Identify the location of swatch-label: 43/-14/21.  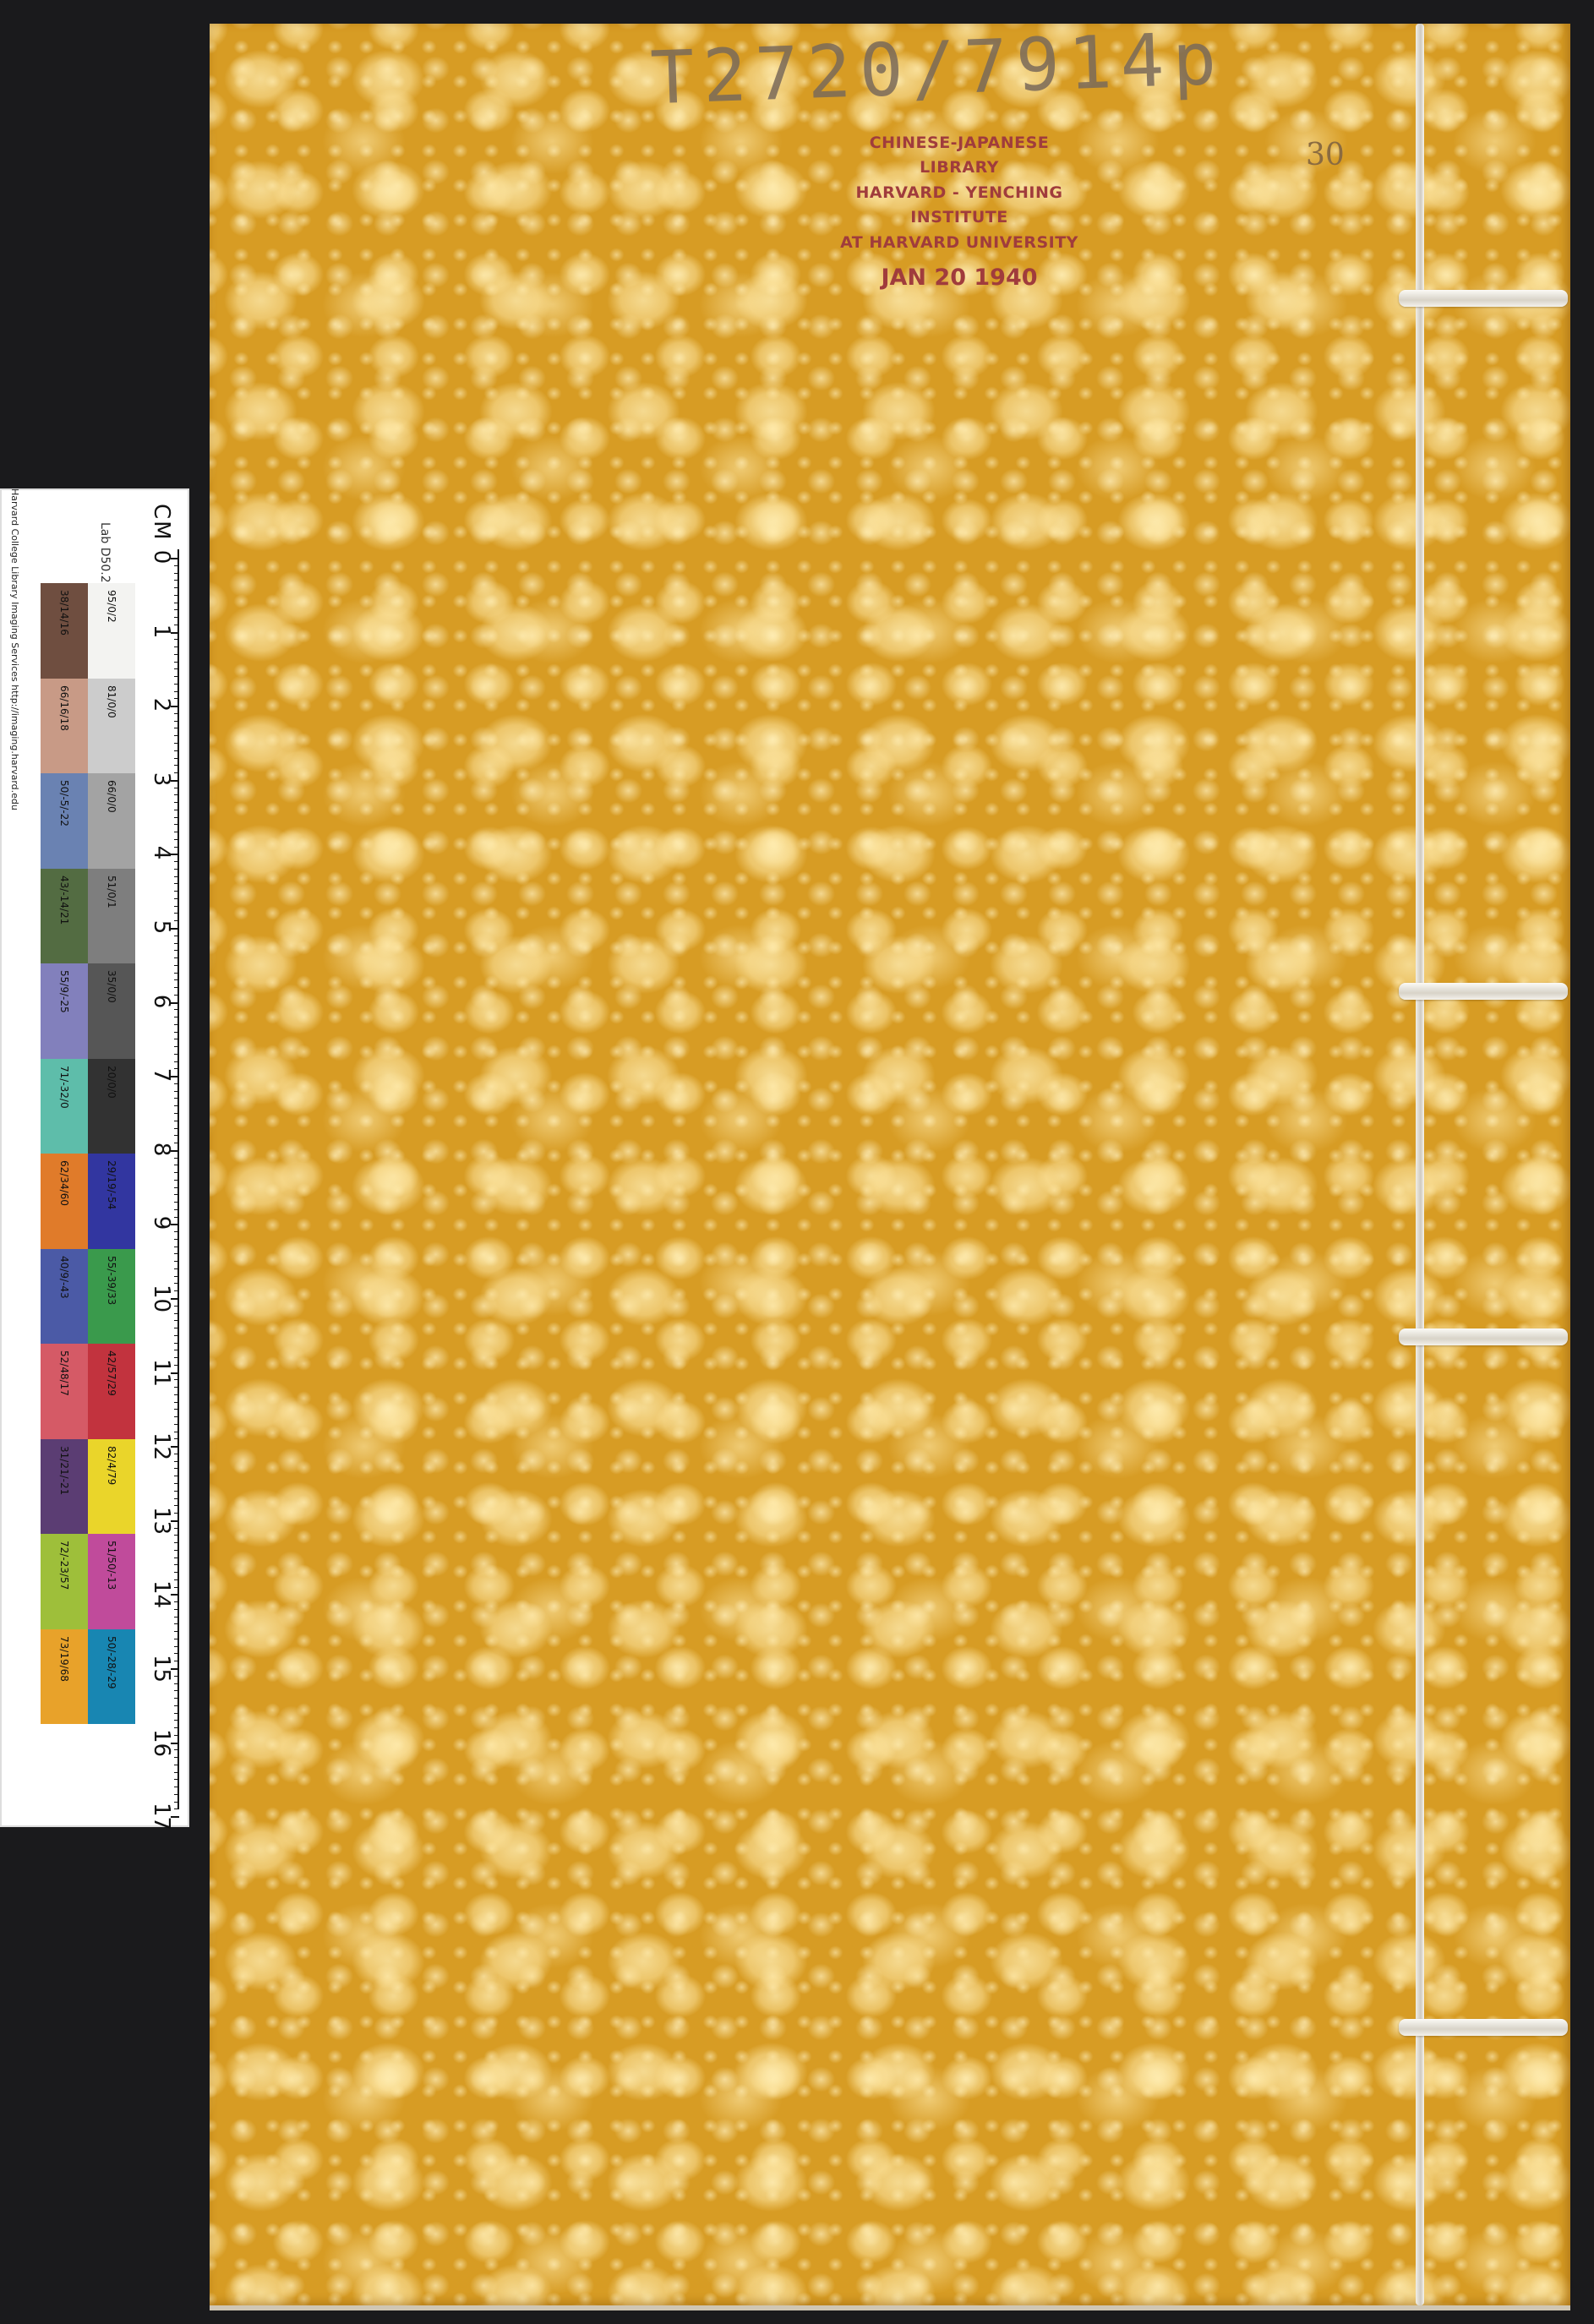
(64, 900).